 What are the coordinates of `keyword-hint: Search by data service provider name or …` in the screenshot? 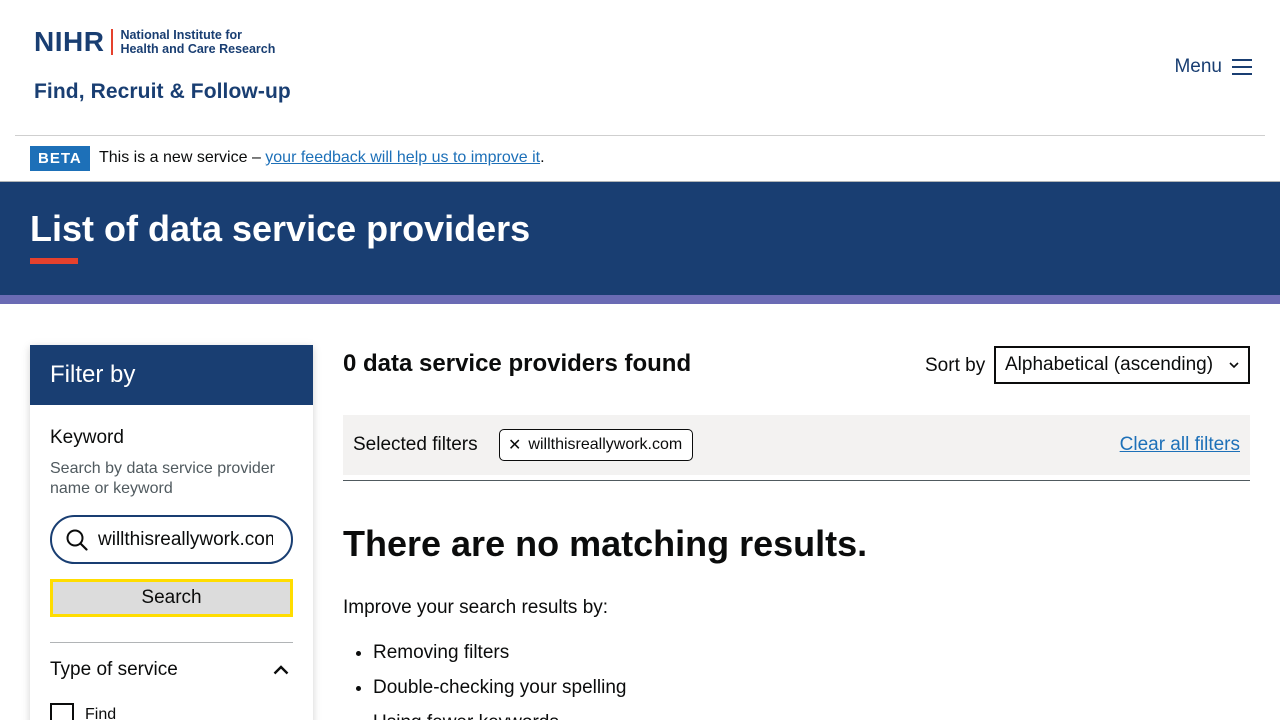 It's located at (162, 478).